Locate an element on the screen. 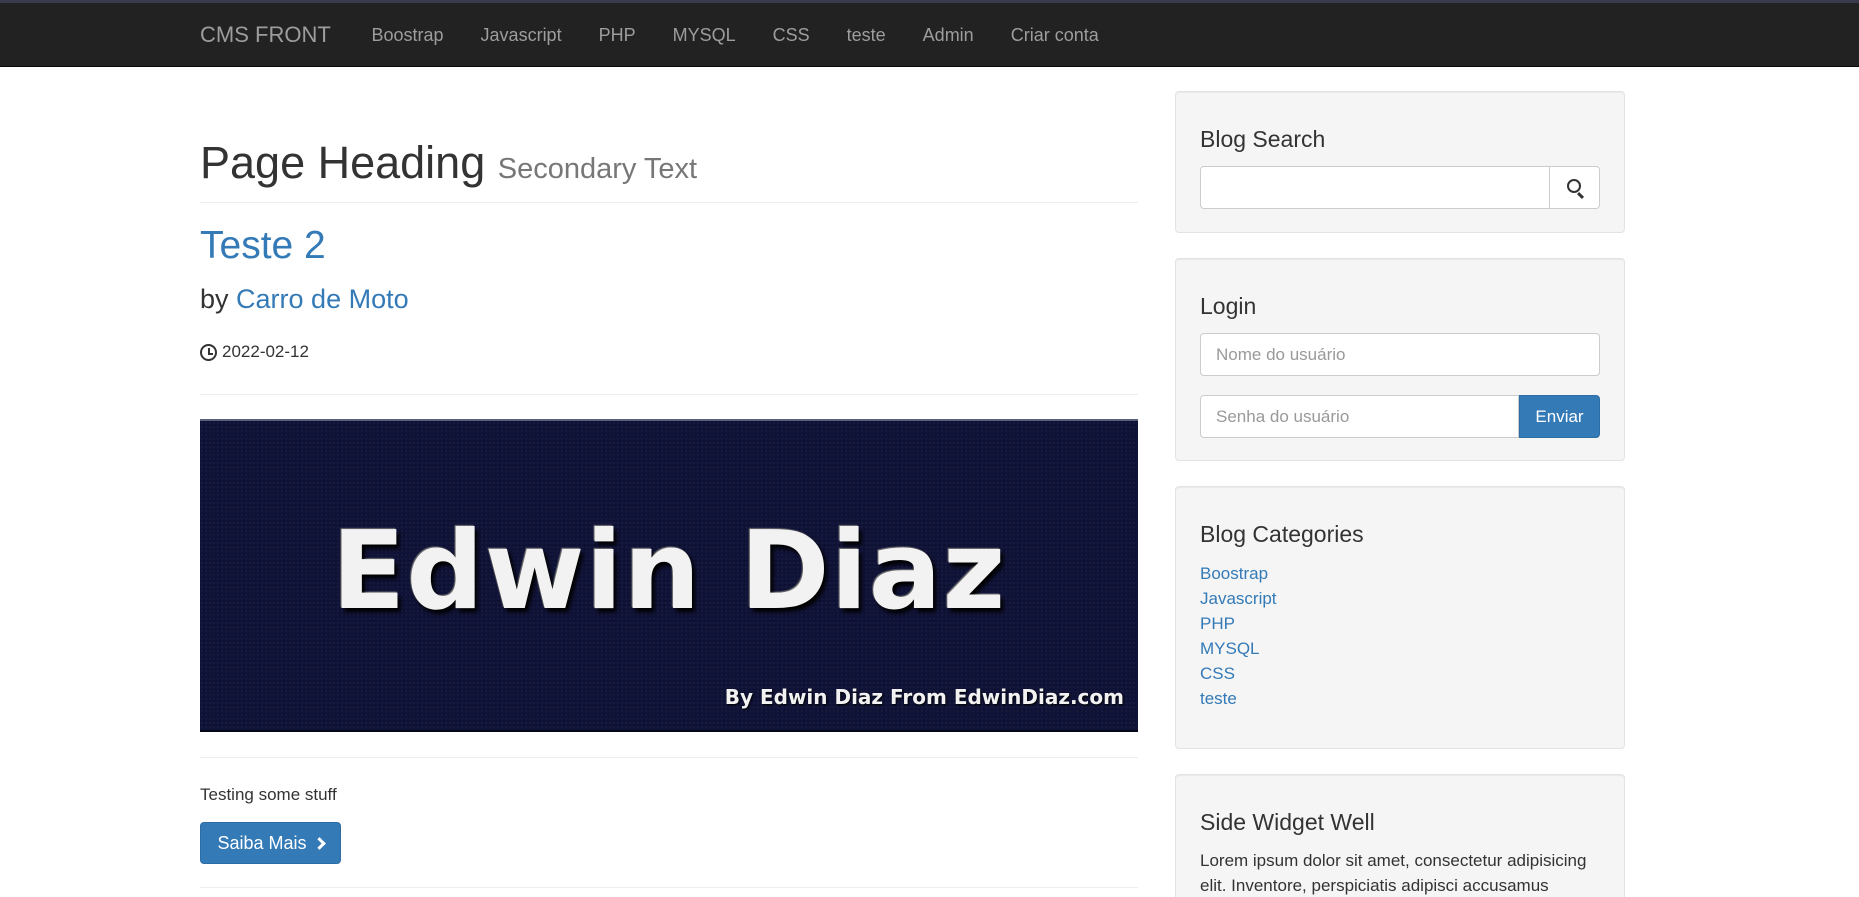 The height and width of the screenshot is (897, 1859). search-input is located at coordinates (1375, 187).